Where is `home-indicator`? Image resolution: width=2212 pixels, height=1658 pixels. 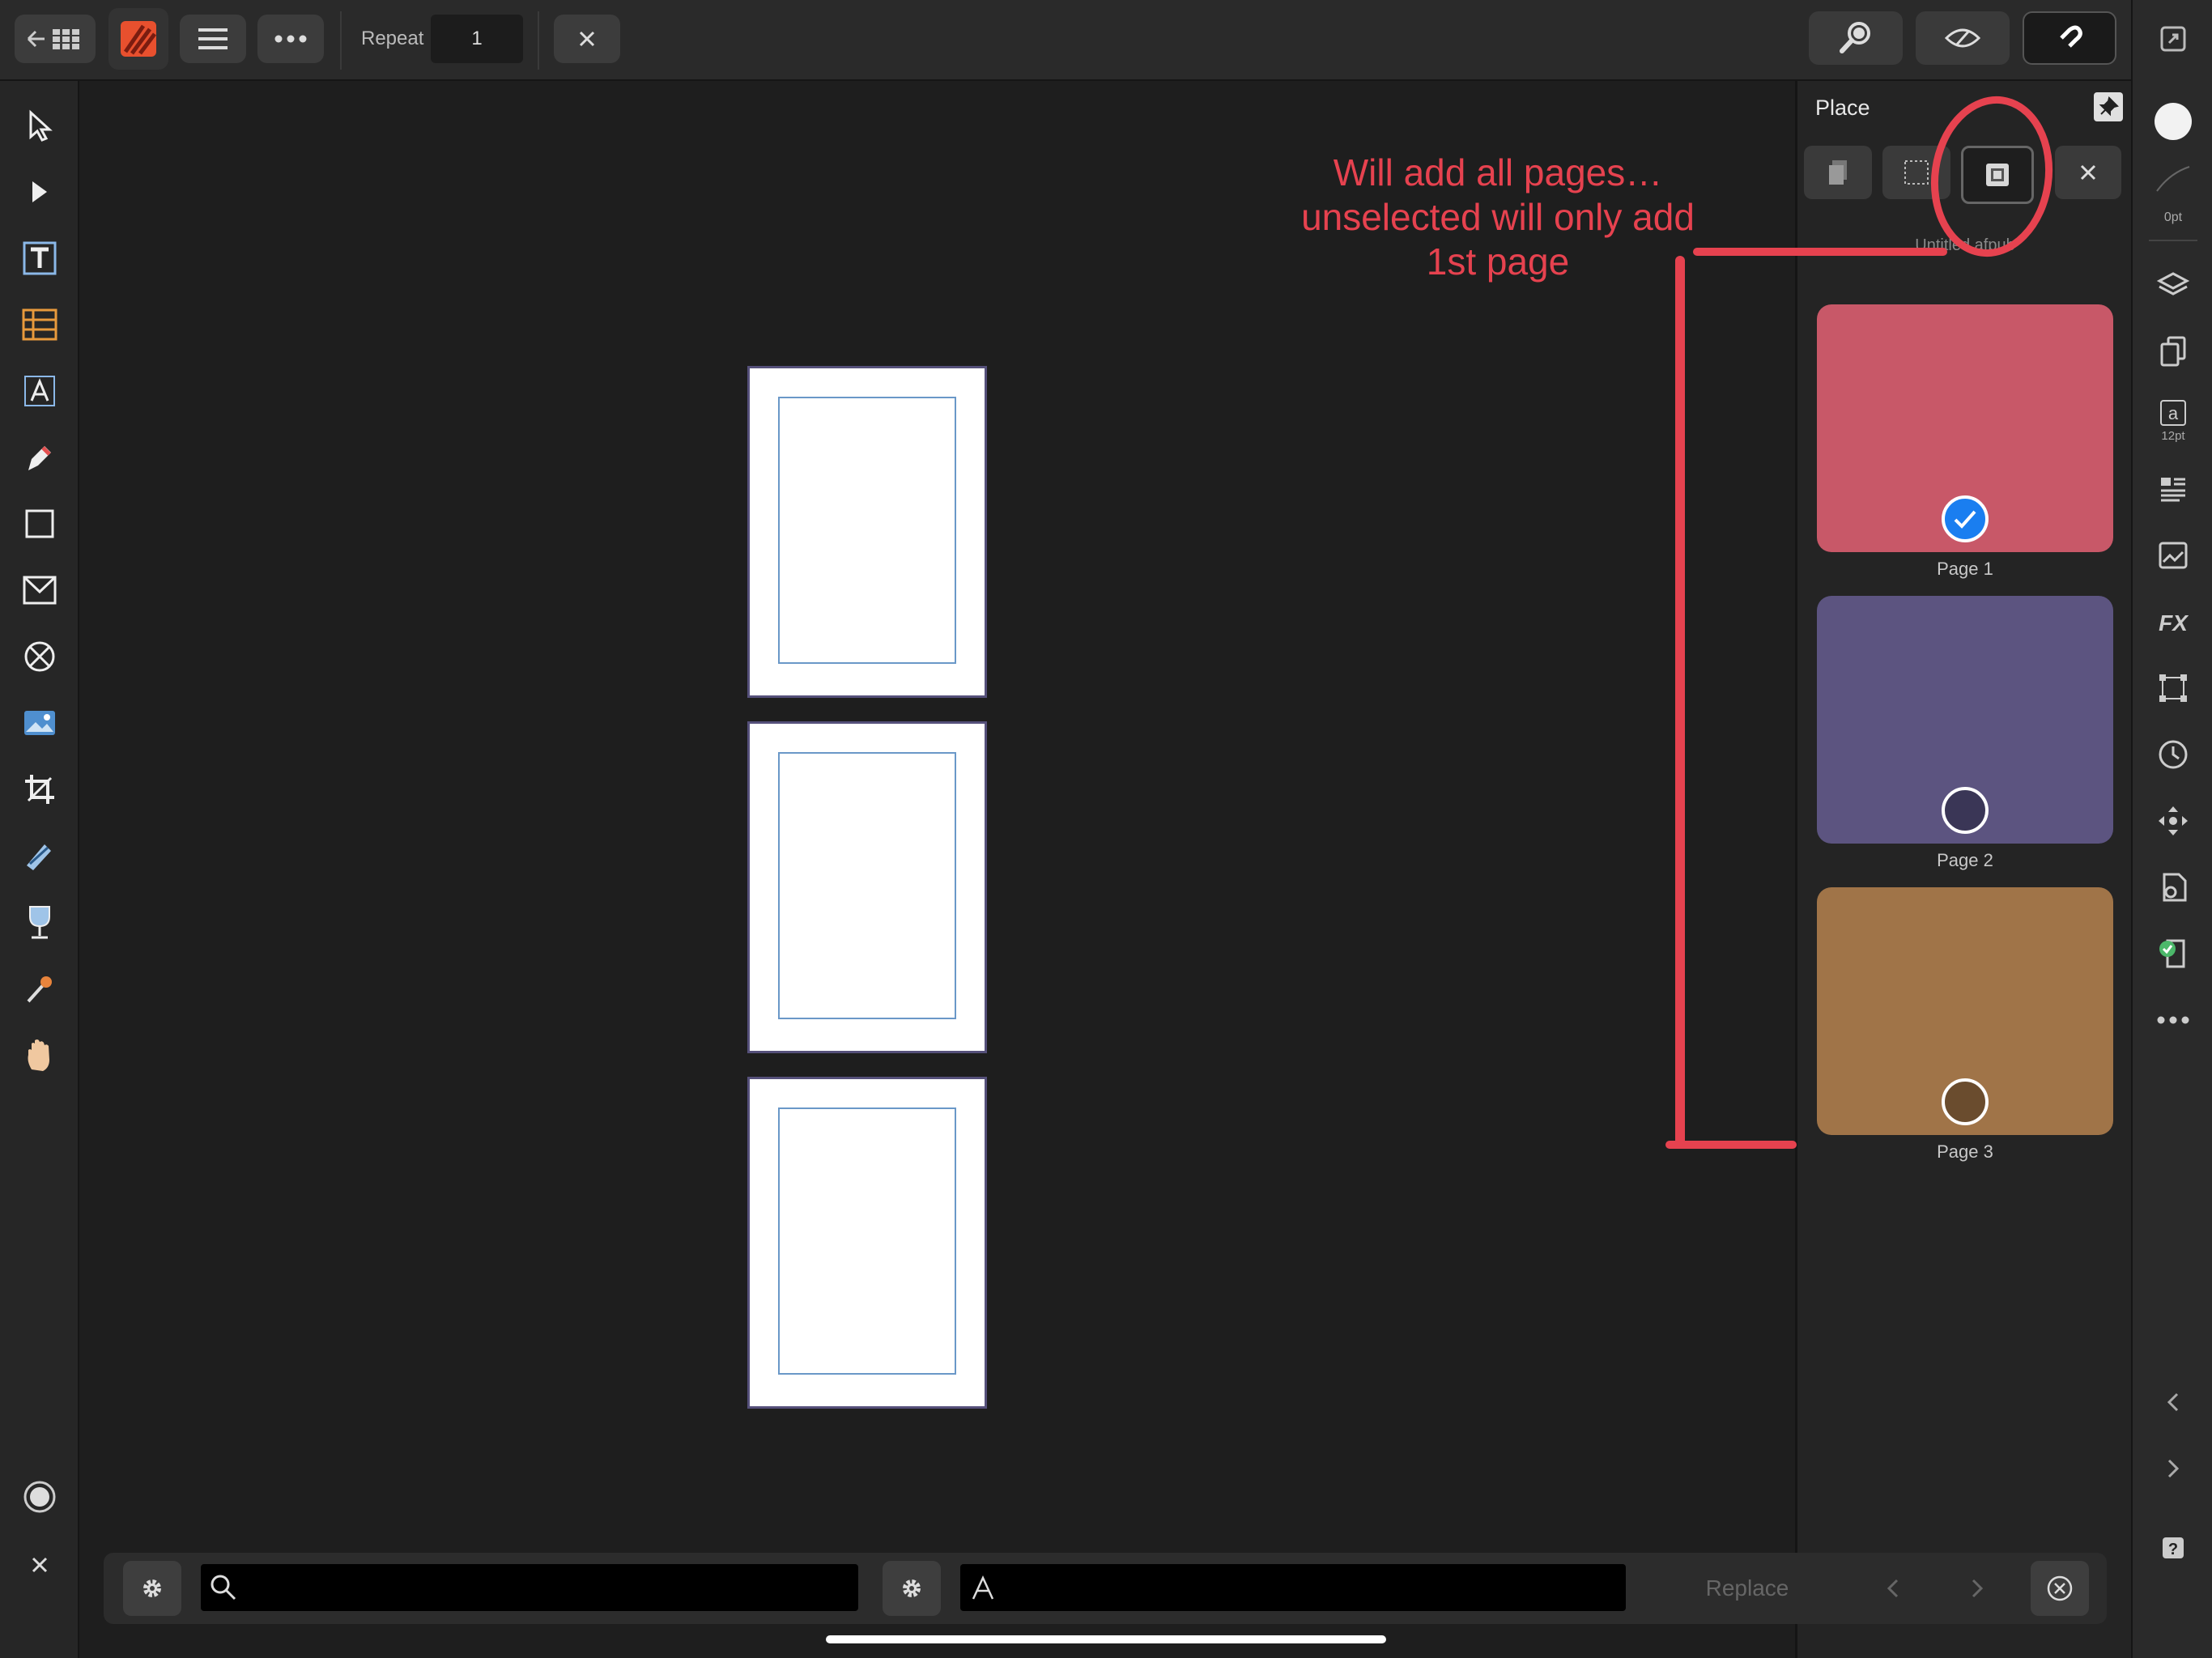 home-indicator is located at coordinates (1106, 1639).